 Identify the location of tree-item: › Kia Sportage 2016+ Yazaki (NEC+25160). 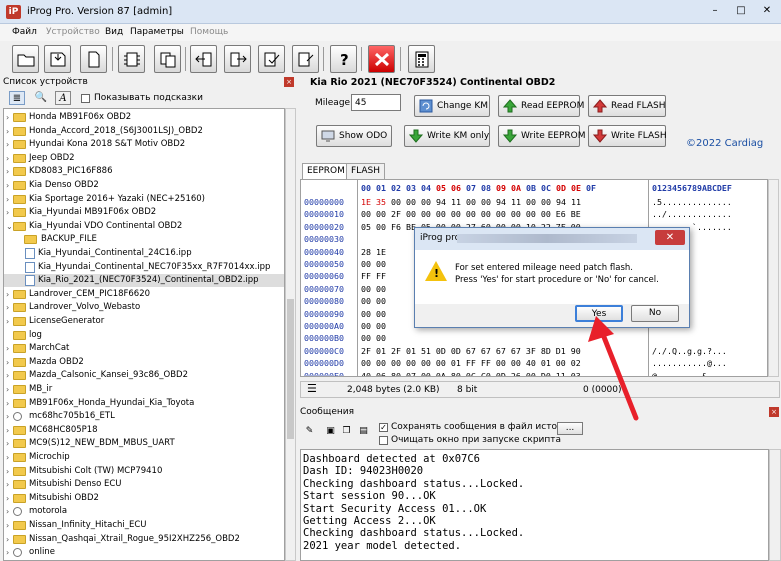
(144, 199).